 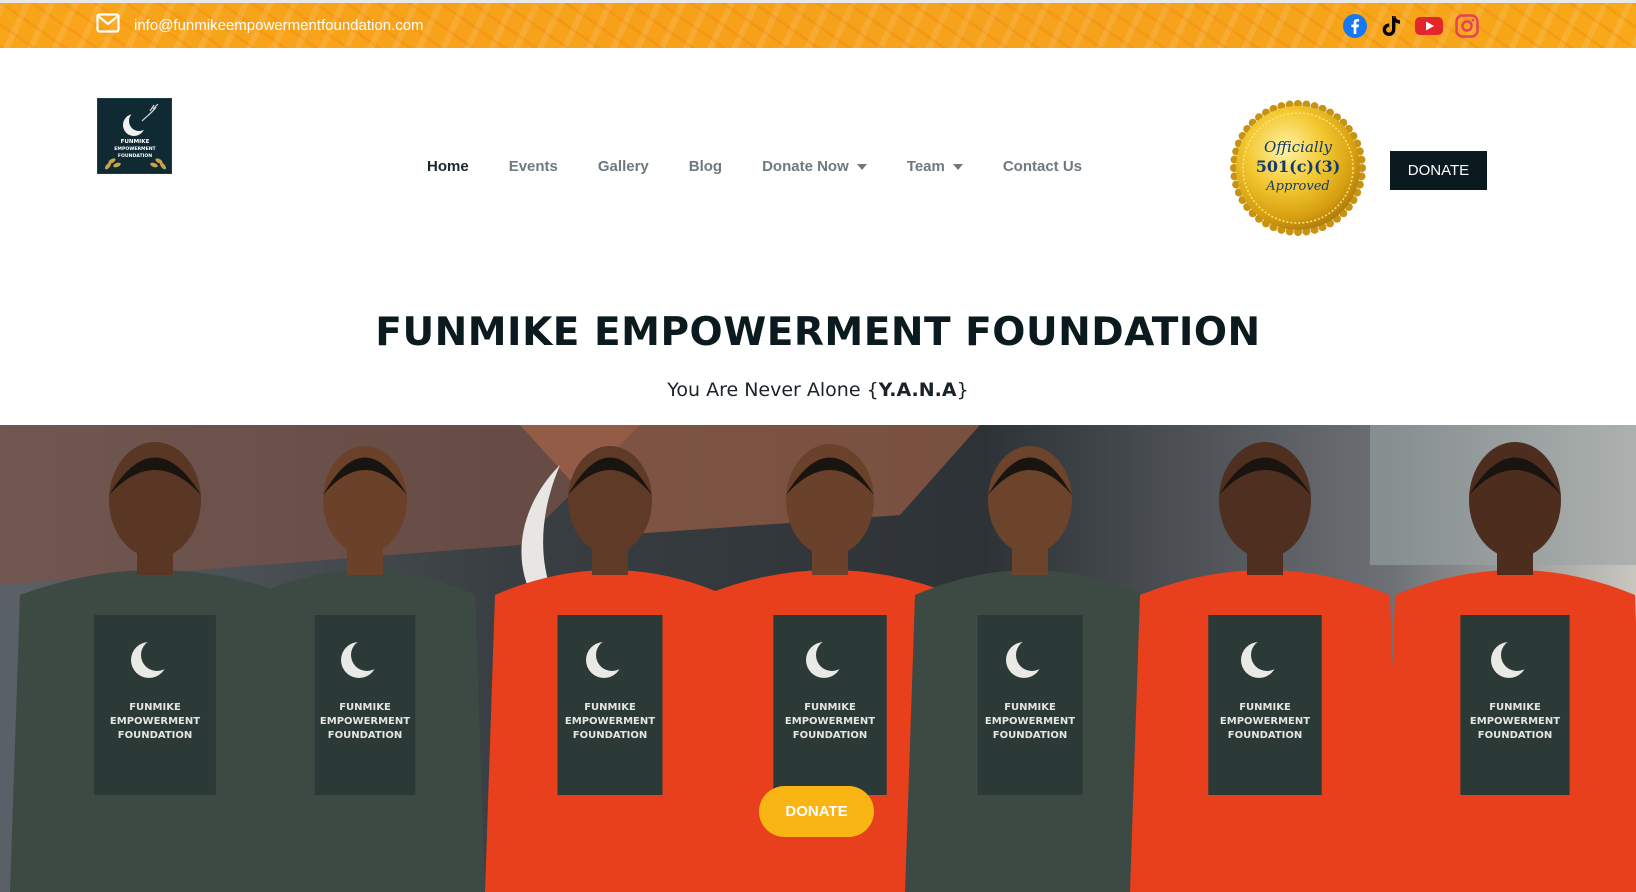 I want to click on logo-text-line: FUNMIKE, so click(x=135, y=142).